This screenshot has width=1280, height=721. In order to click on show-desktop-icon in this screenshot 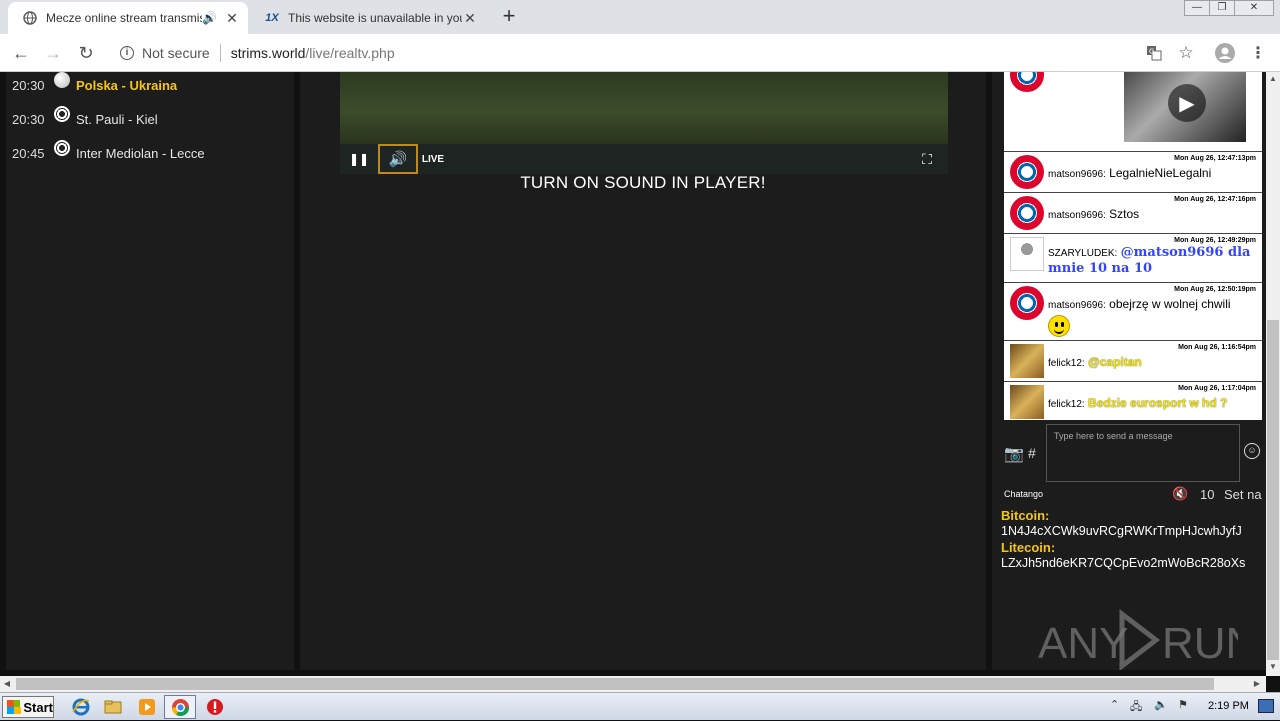, I will do `click(1266, 706)`.